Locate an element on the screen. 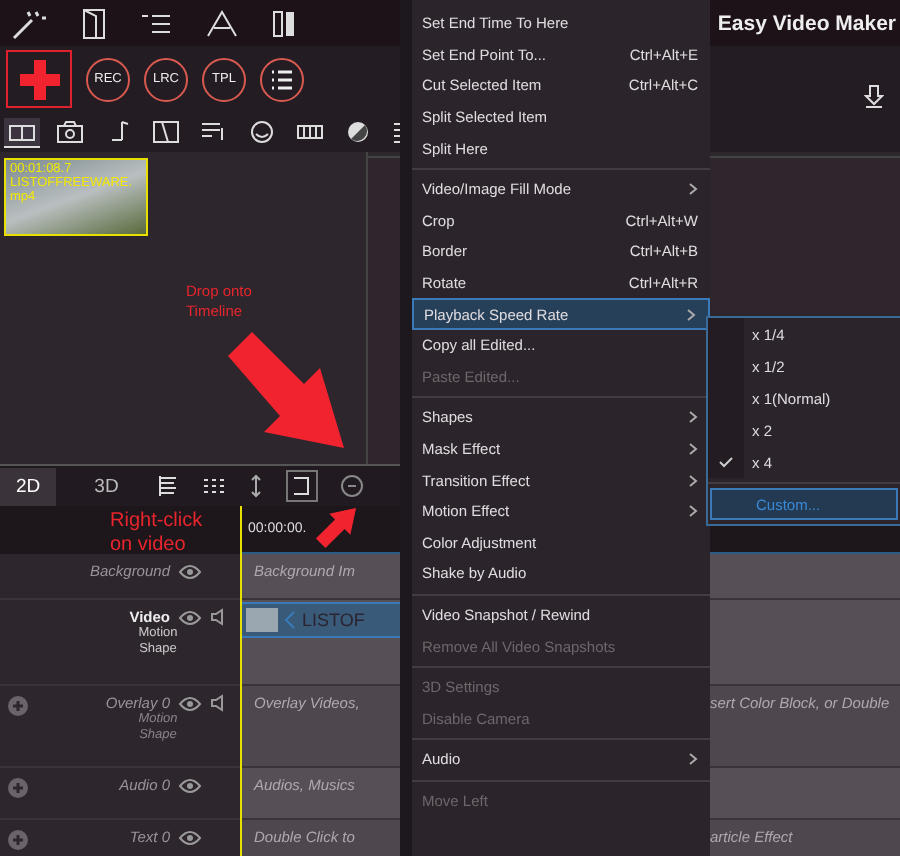 This screenshot has height=856, width=900. annotation-text: Right-click on video is located at coordinates (157, 534).